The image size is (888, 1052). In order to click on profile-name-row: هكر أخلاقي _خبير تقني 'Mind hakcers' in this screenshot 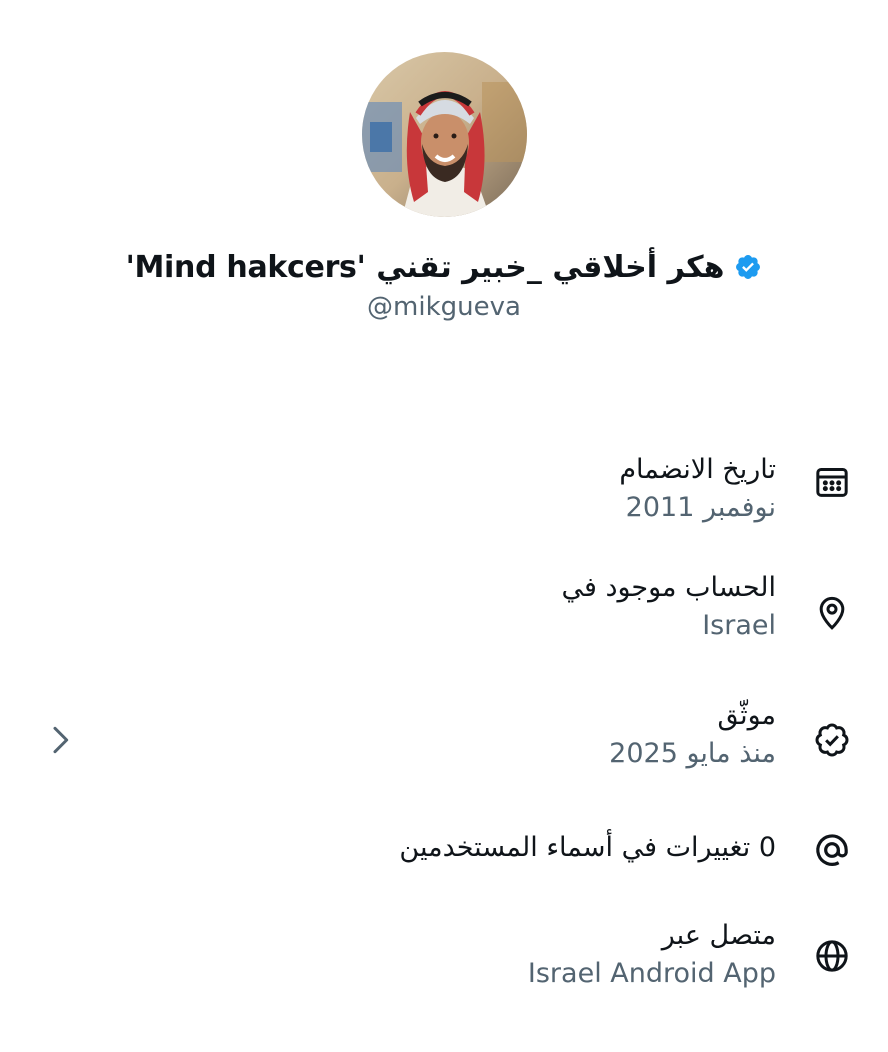, I will do `click(444, 267)`.